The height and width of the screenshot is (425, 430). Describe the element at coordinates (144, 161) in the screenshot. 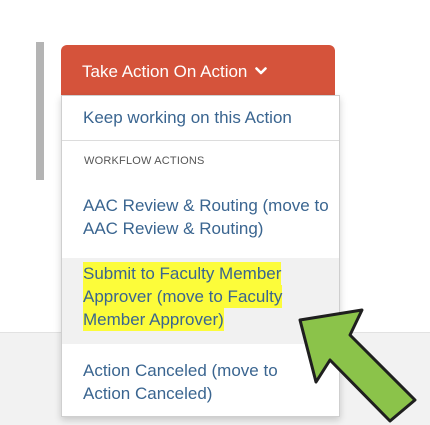

I see `workflow-actions-header: WORKFLOW ACTIONS` at that location.